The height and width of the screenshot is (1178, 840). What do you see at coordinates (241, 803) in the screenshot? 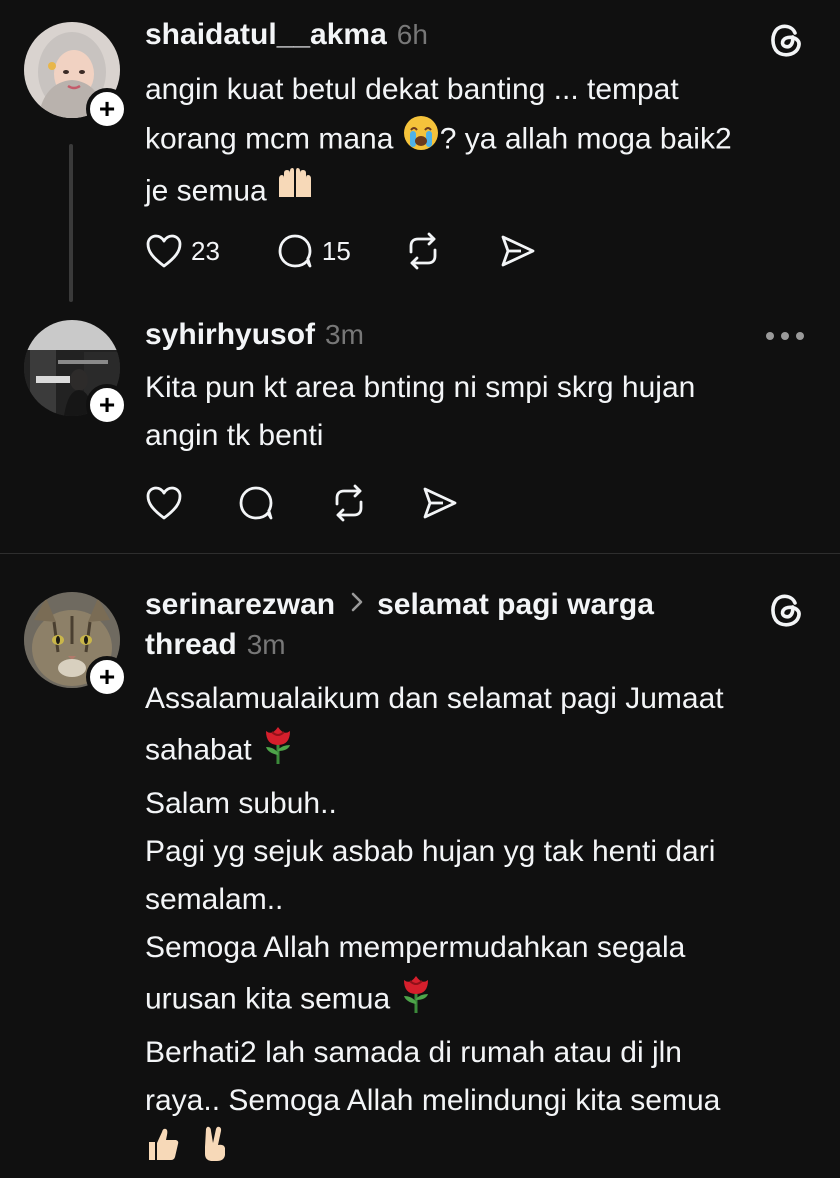
I see `post-text-line: Salam subuh..` at bounding box center [241, 803].